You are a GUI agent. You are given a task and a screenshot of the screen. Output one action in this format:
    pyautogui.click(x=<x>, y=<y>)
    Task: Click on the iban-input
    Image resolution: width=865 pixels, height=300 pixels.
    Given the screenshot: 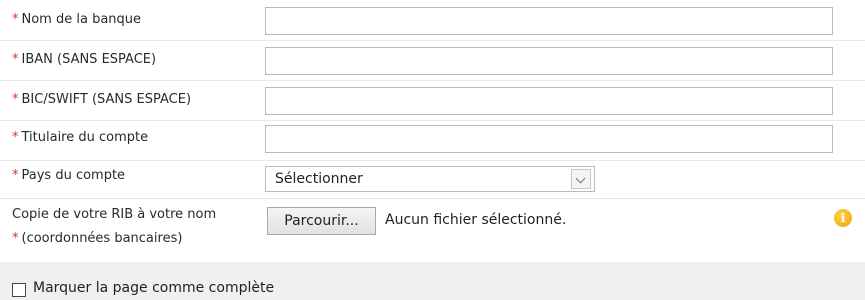 What is the action you would take?
    pyautogui.click(x=549, y=61)
    